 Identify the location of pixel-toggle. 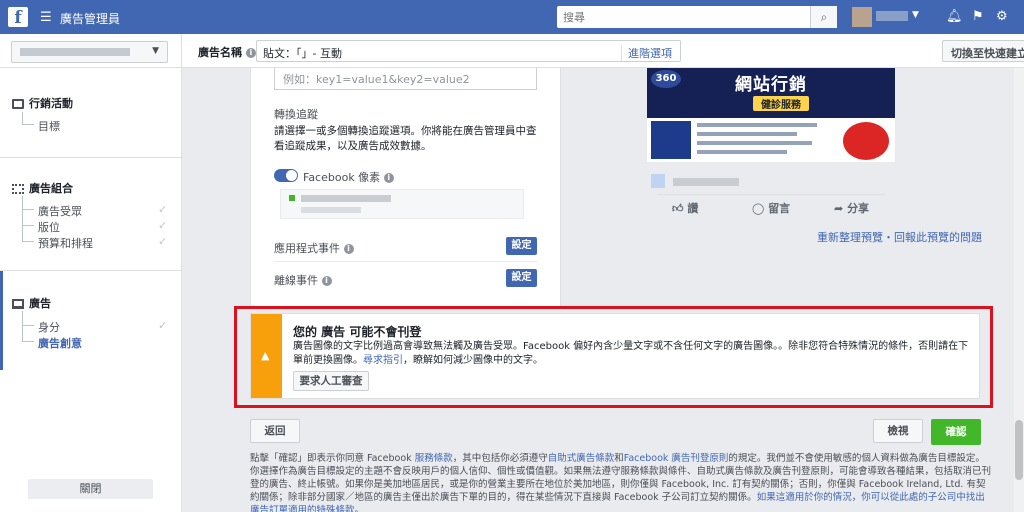
(286, 175).